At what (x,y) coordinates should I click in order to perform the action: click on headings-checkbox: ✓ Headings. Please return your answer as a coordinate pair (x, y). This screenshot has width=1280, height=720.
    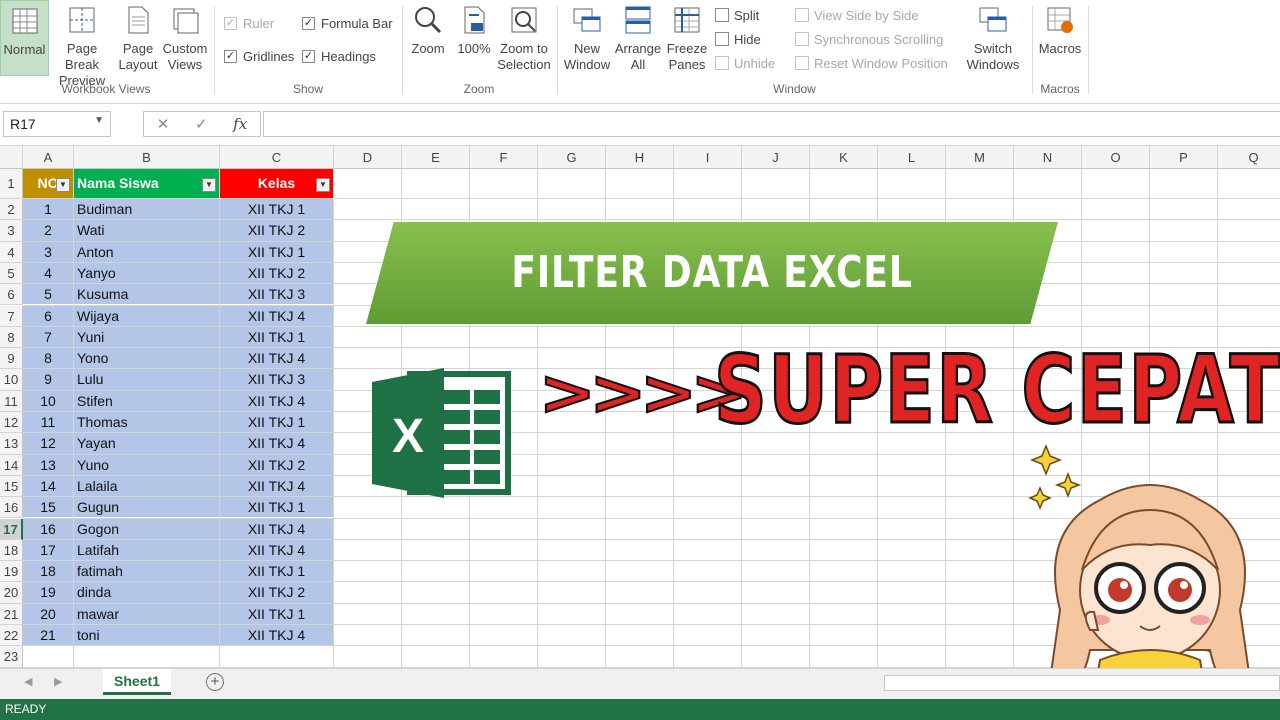
    Looking at the image, I should click on (339, 56).